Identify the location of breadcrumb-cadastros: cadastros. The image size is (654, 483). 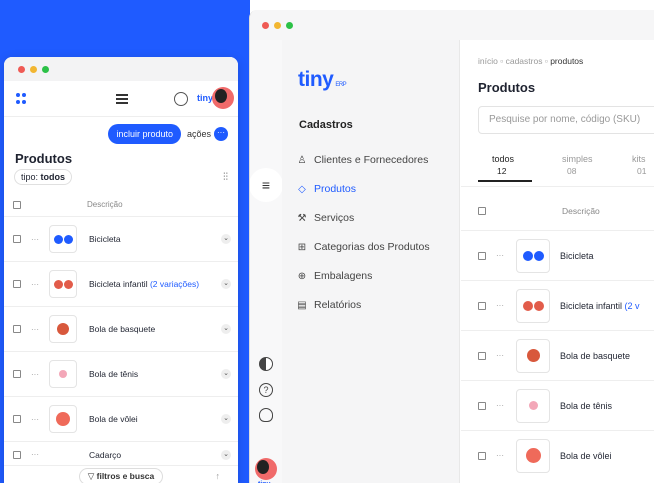
(524, 61).